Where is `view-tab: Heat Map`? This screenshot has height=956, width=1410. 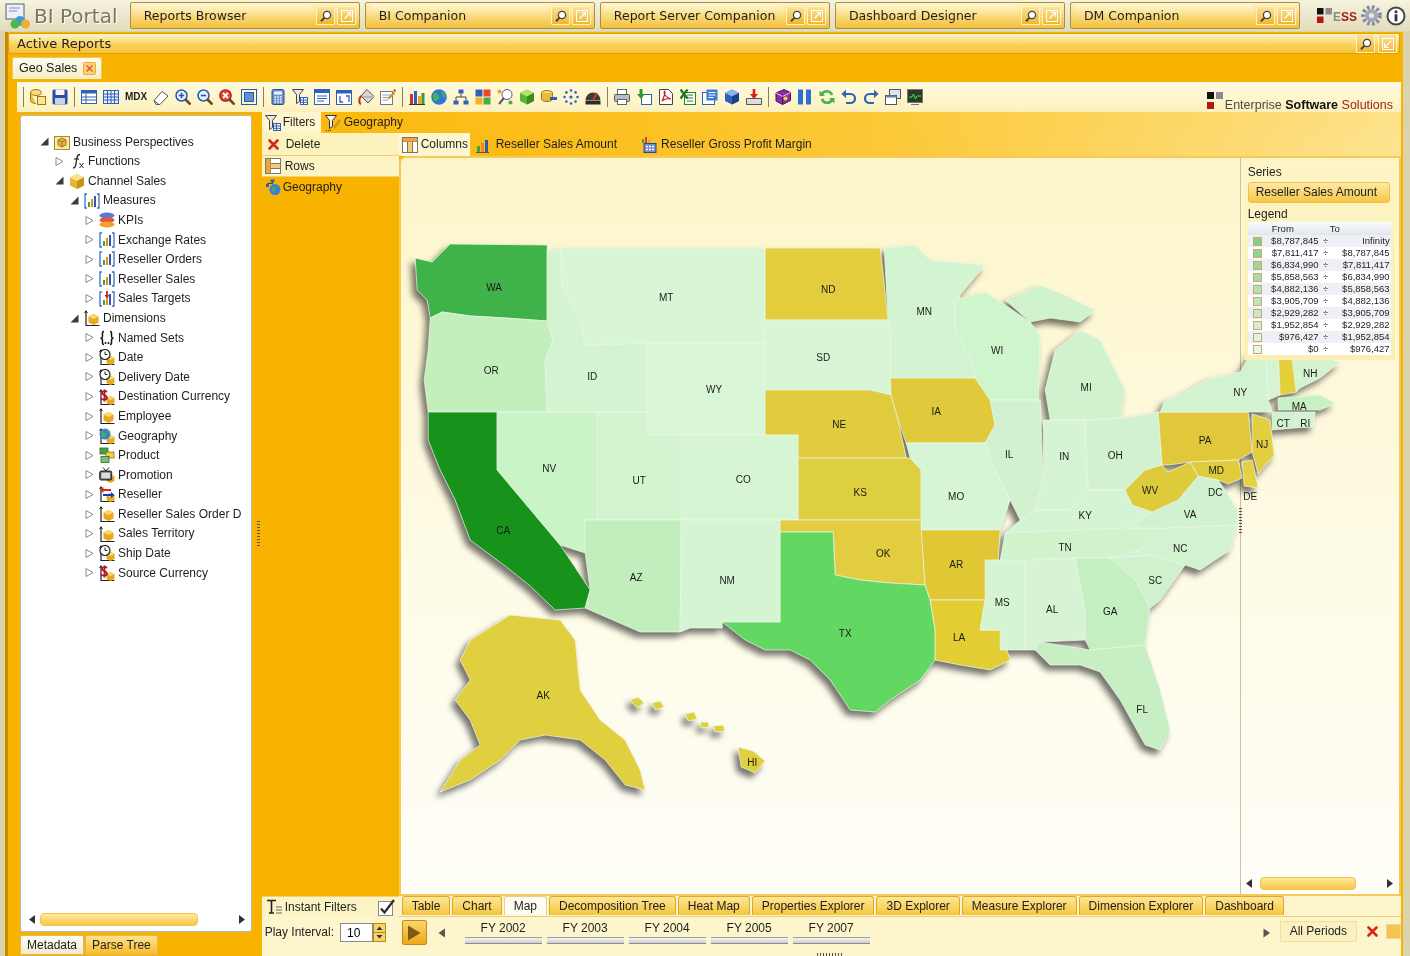
view-tab: Heat Map is located at coordinates (713, 905).